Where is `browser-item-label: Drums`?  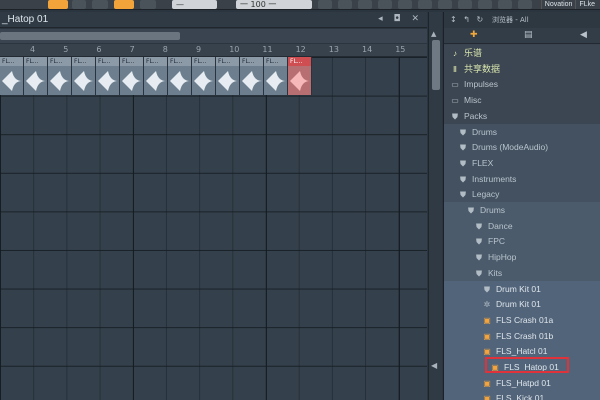 browser-item-label: Drums is located at coordinates (485, 131).